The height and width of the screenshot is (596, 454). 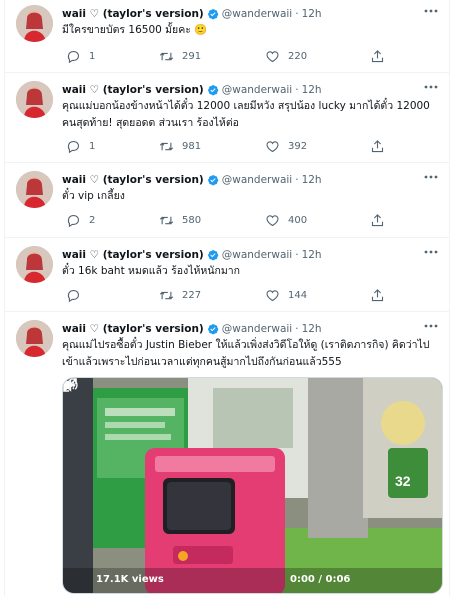 What do you see at coordinates (180, 146) in the screenshot?
I see `retweet-button: 981` at bounding box center [180, 146].